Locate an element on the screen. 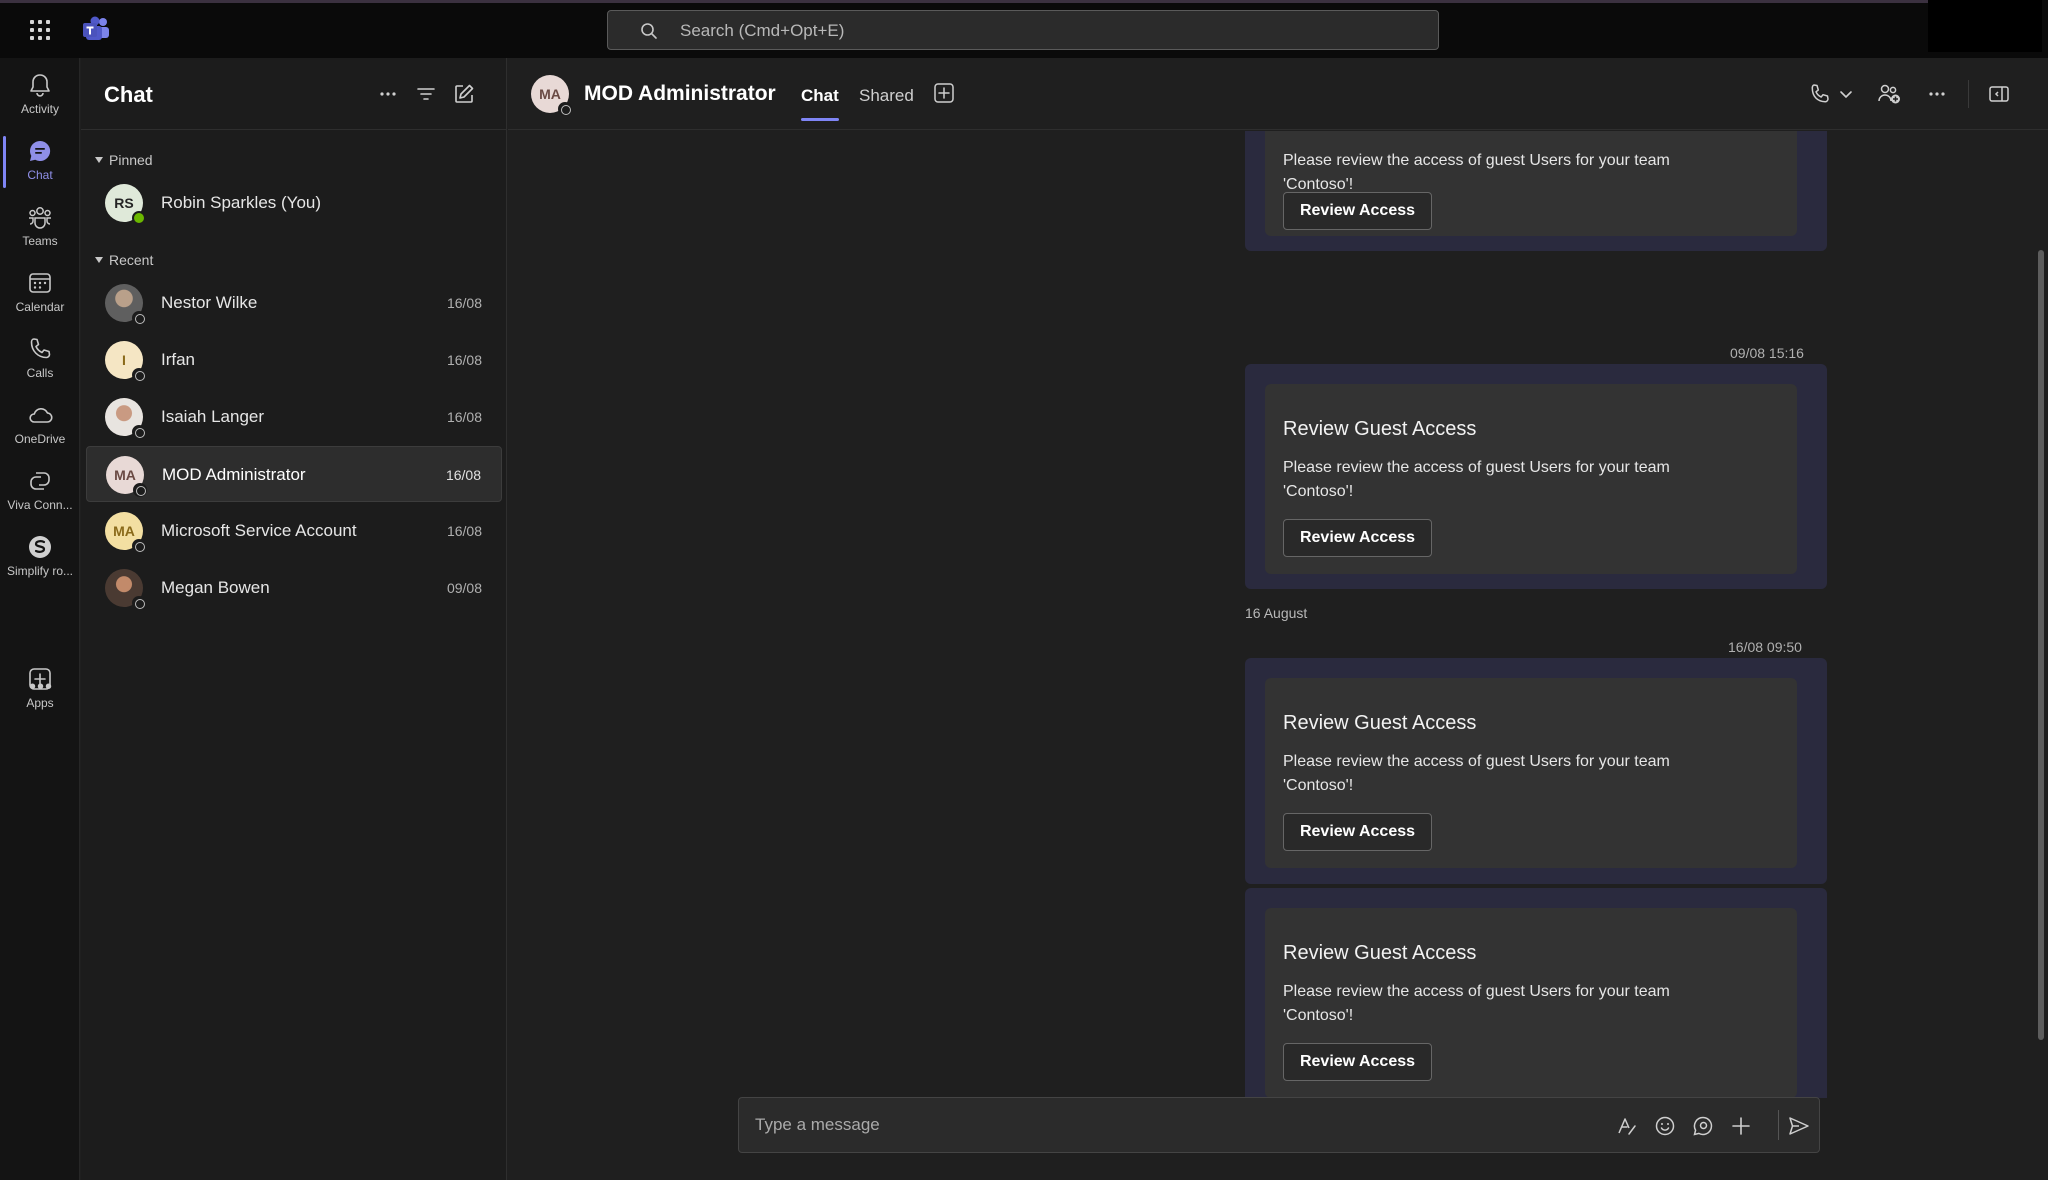  chat-row-irfan: I Irfan 16/08 is located at coordinates (294, 360).